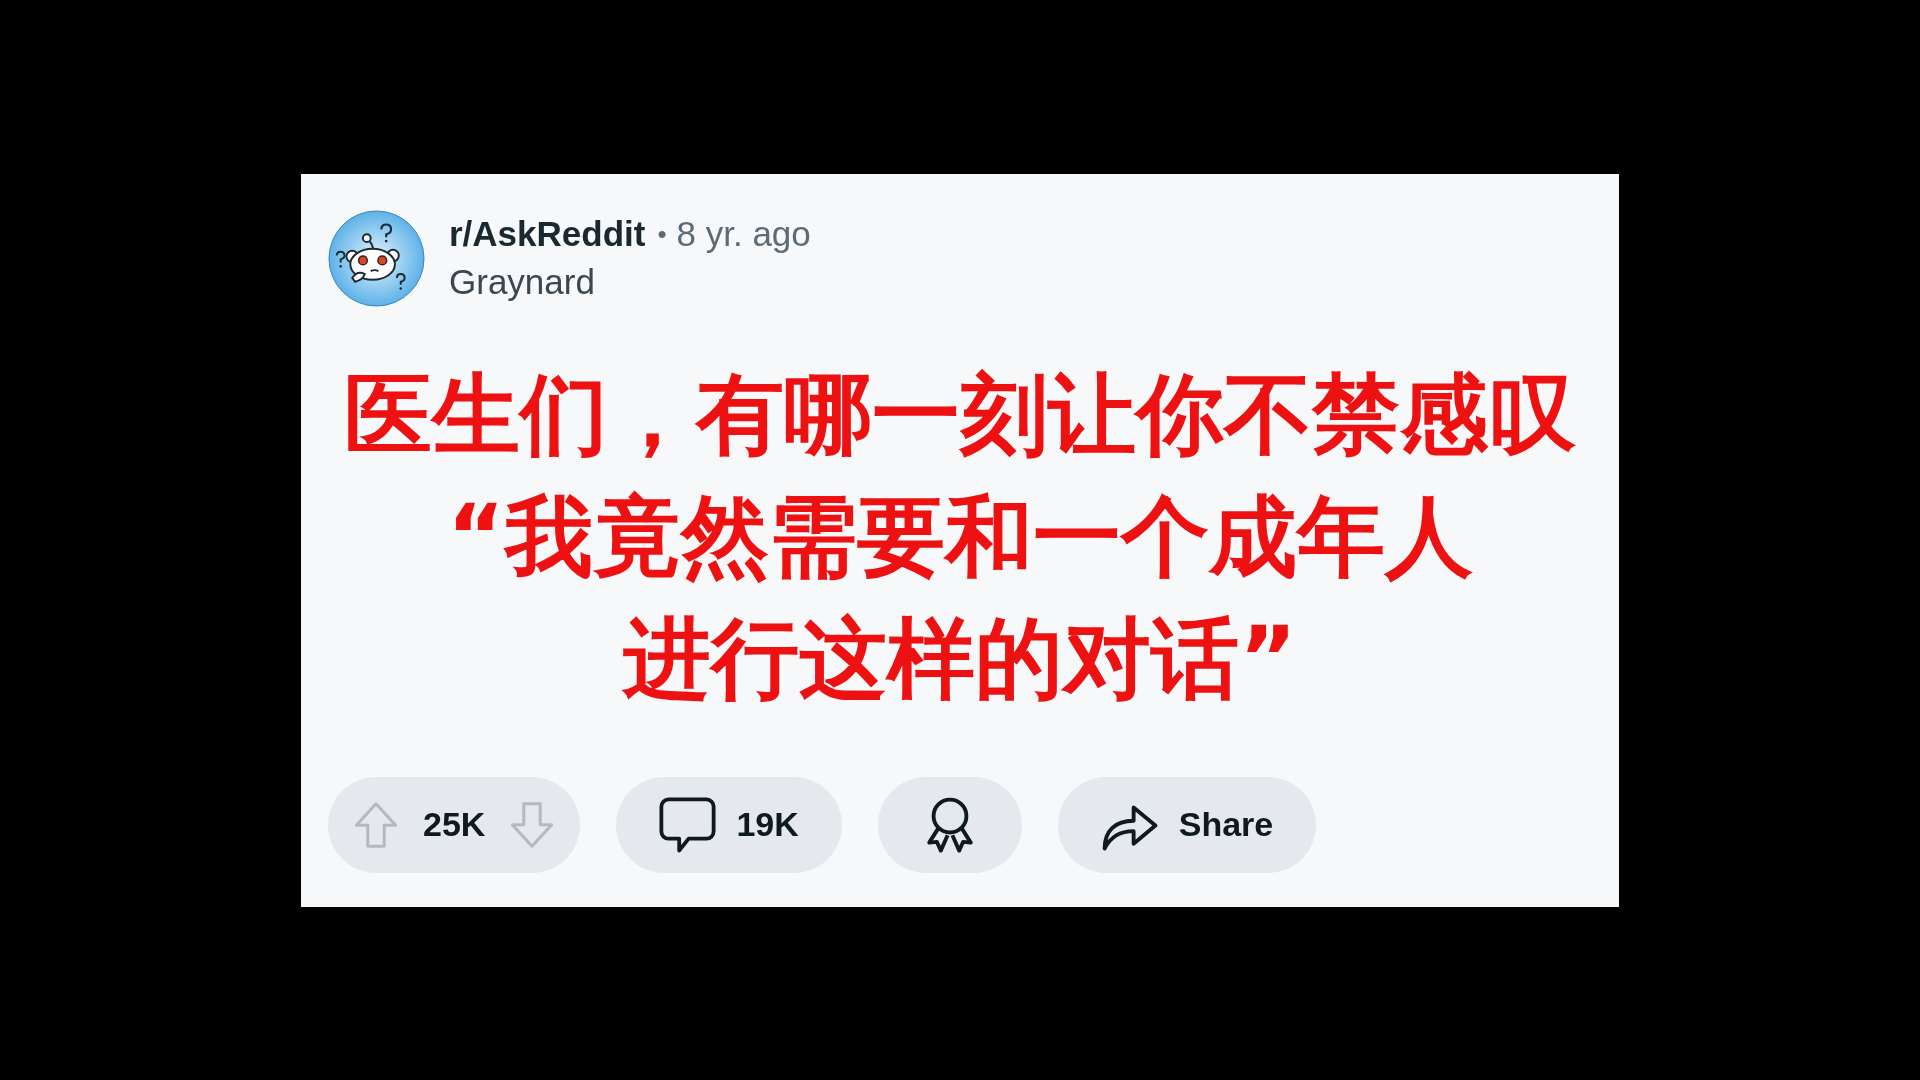 The width and height of the screenshot is (1920, 1080). What do you see at coordinates (522, 282) in the screenshot?
I see `author-link: Graynard` at bounding box center [522, 282].